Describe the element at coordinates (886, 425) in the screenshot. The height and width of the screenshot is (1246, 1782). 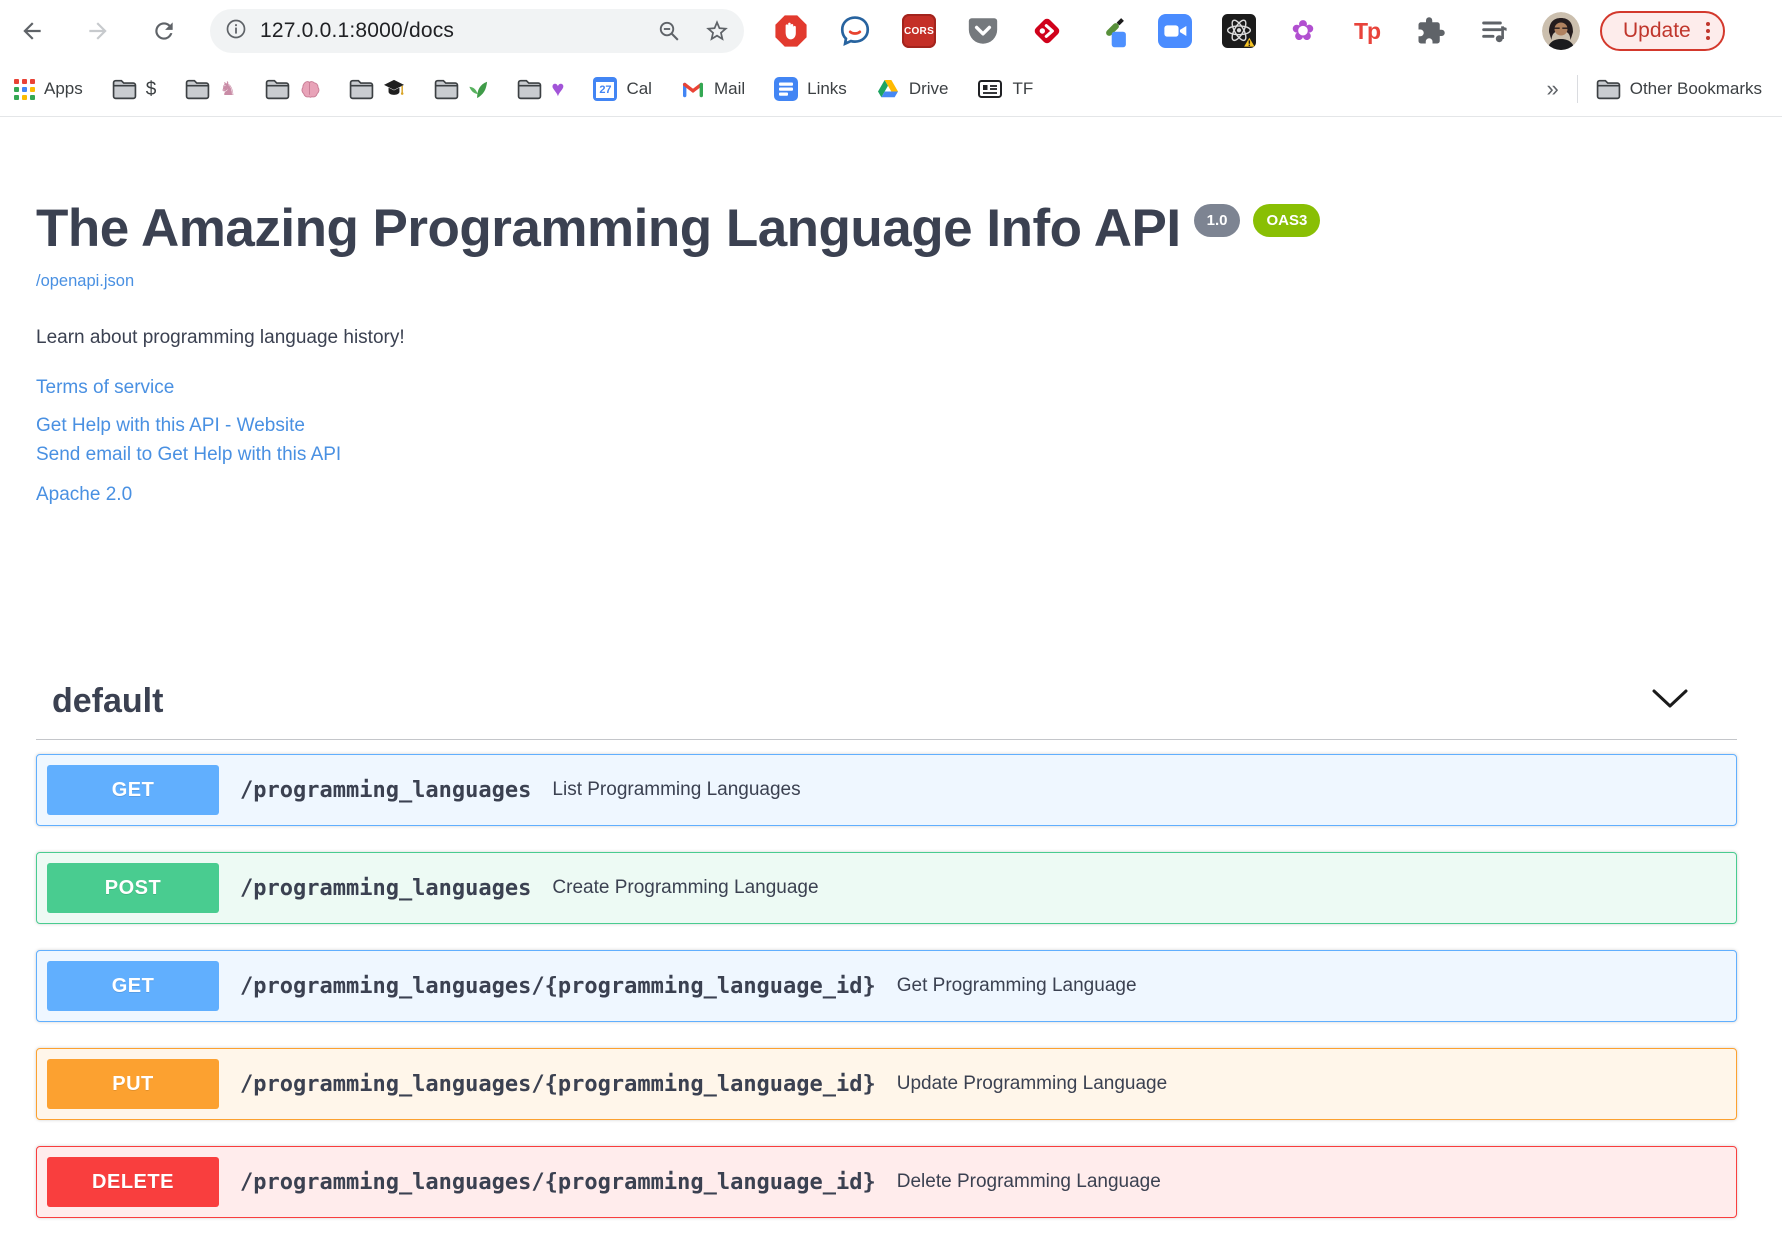
I see `contact-website-link: Get Help with this API - Website` at that location.